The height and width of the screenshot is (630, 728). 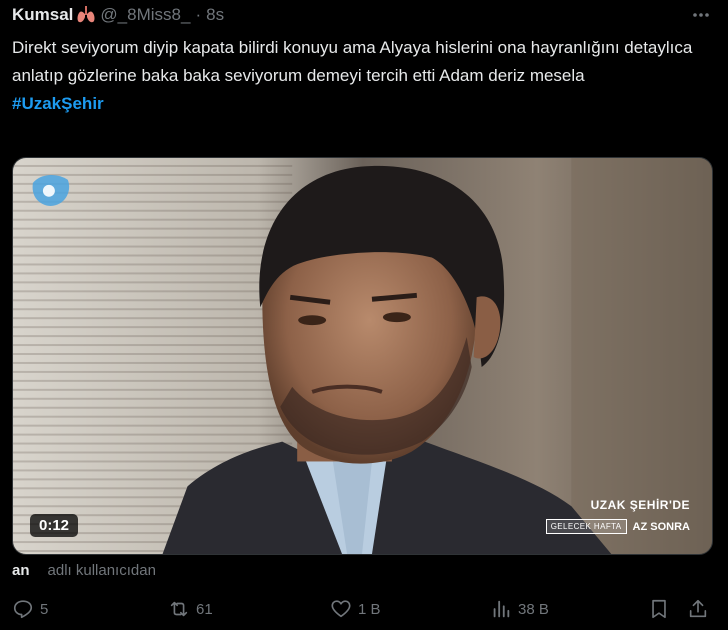 I want to click on lungs-icon, so click(x=86, y=15).